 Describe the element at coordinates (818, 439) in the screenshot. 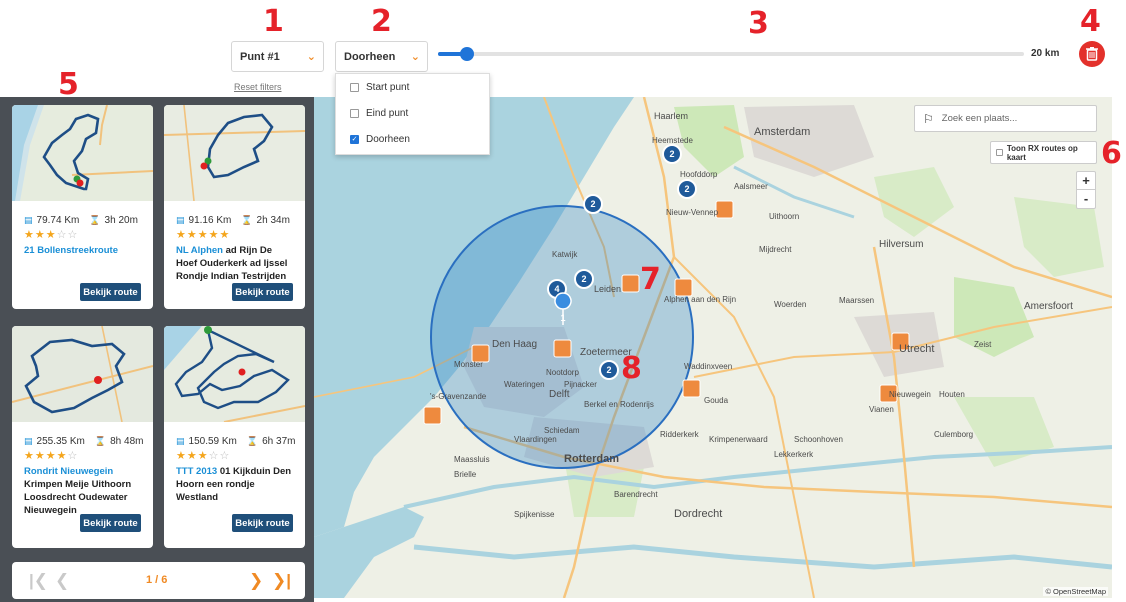

I see `place-label: Schoonhoven` at that location.